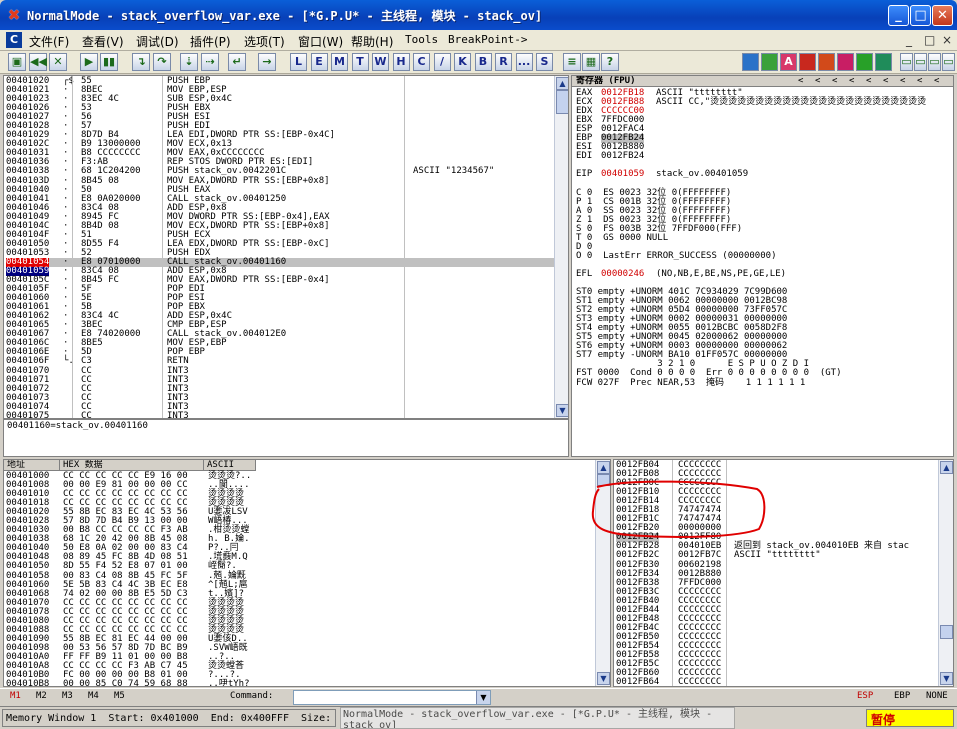 The height and width of the screenshot is (729, 957). What do you see at coordinates (237, 62) in the screenshot?
I see `exec-till-return-icon: ↵` at bounding box center [237, 62].